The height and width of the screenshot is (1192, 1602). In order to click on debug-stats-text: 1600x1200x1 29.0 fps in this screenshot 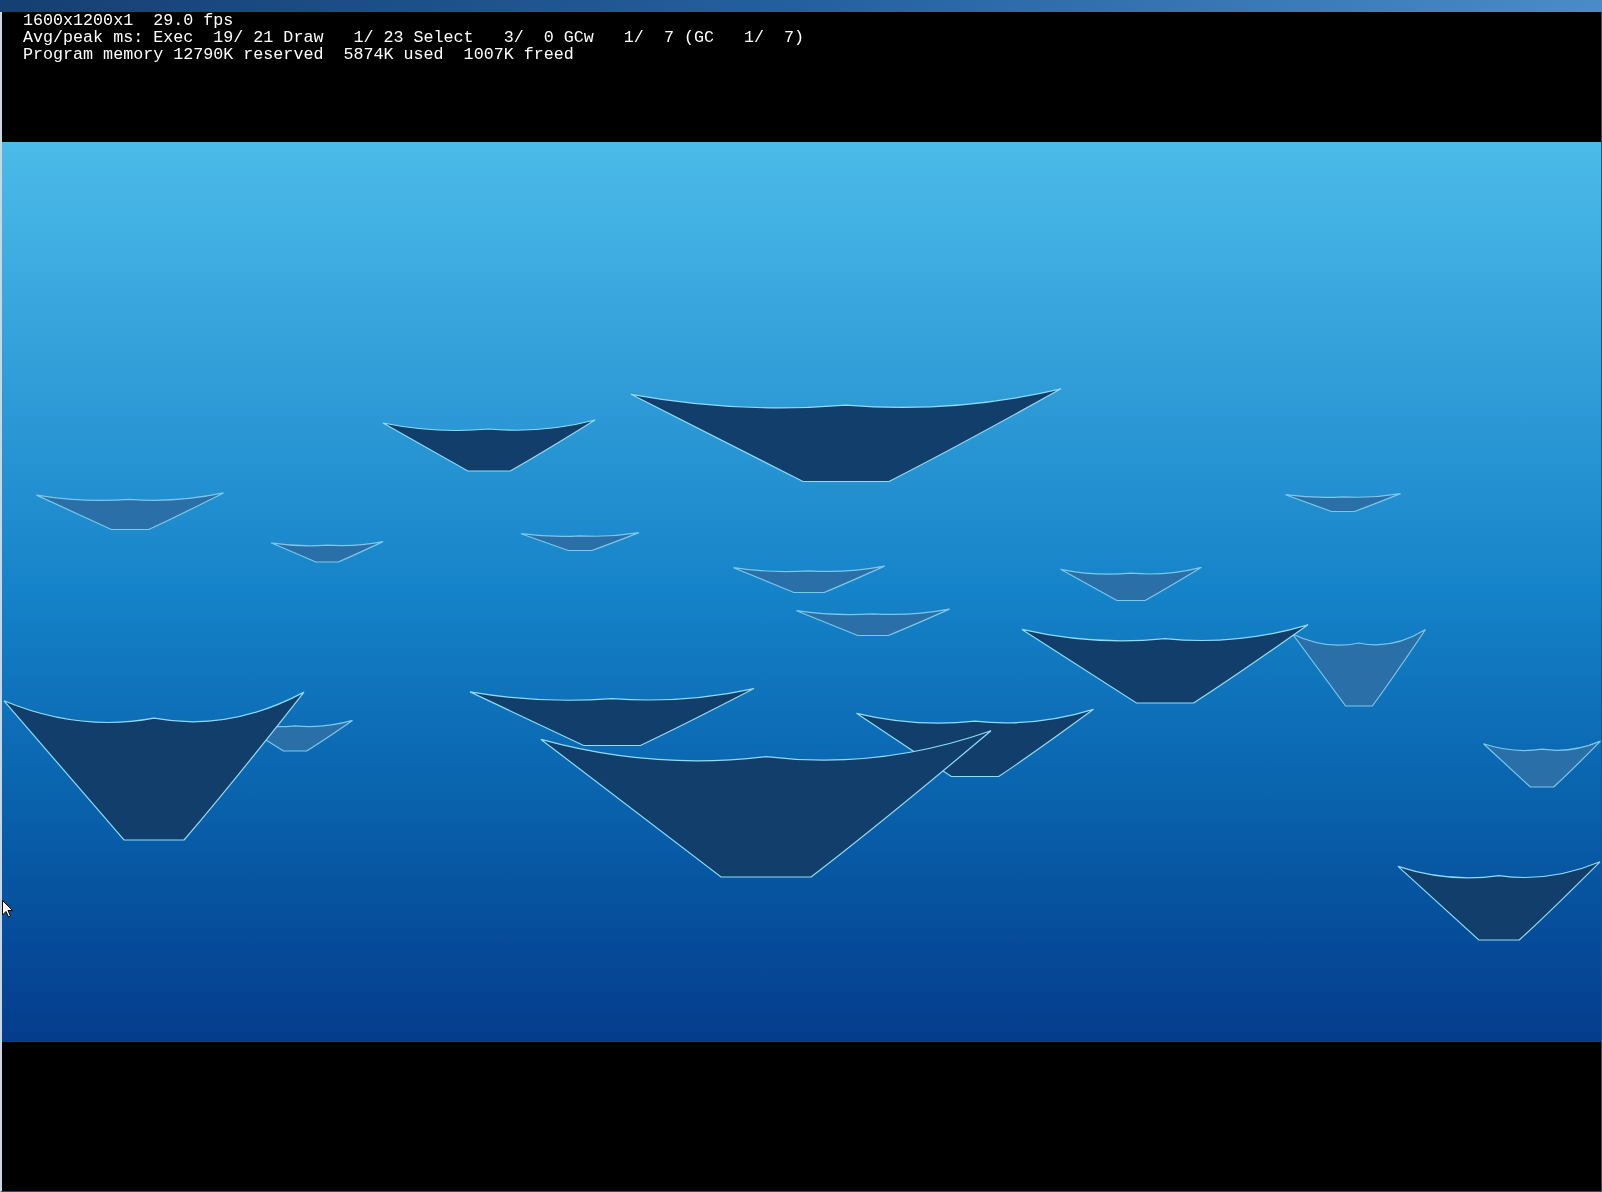, I will do `click(128, 20)`.